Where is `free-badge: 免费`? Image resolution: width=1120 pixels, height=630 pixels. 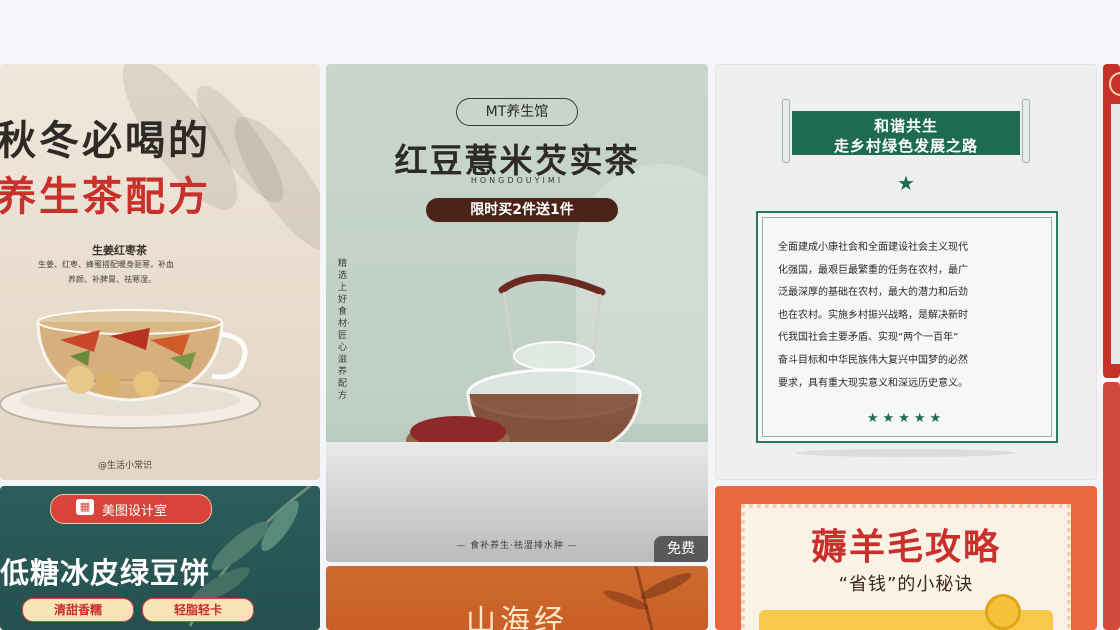 free-badge: 免费 is located at coordinates (681, 549).